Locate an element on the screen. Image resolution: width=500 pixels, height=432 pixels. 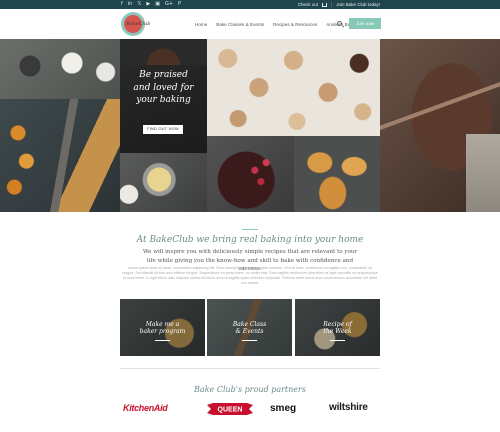
photo-cakes-topdown is located at coordinates (60, 69).